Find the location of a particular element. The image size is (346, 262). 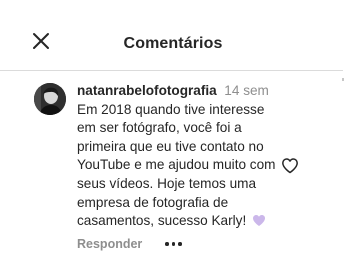

reply-button: Responder is located at coordinates (109, 244).